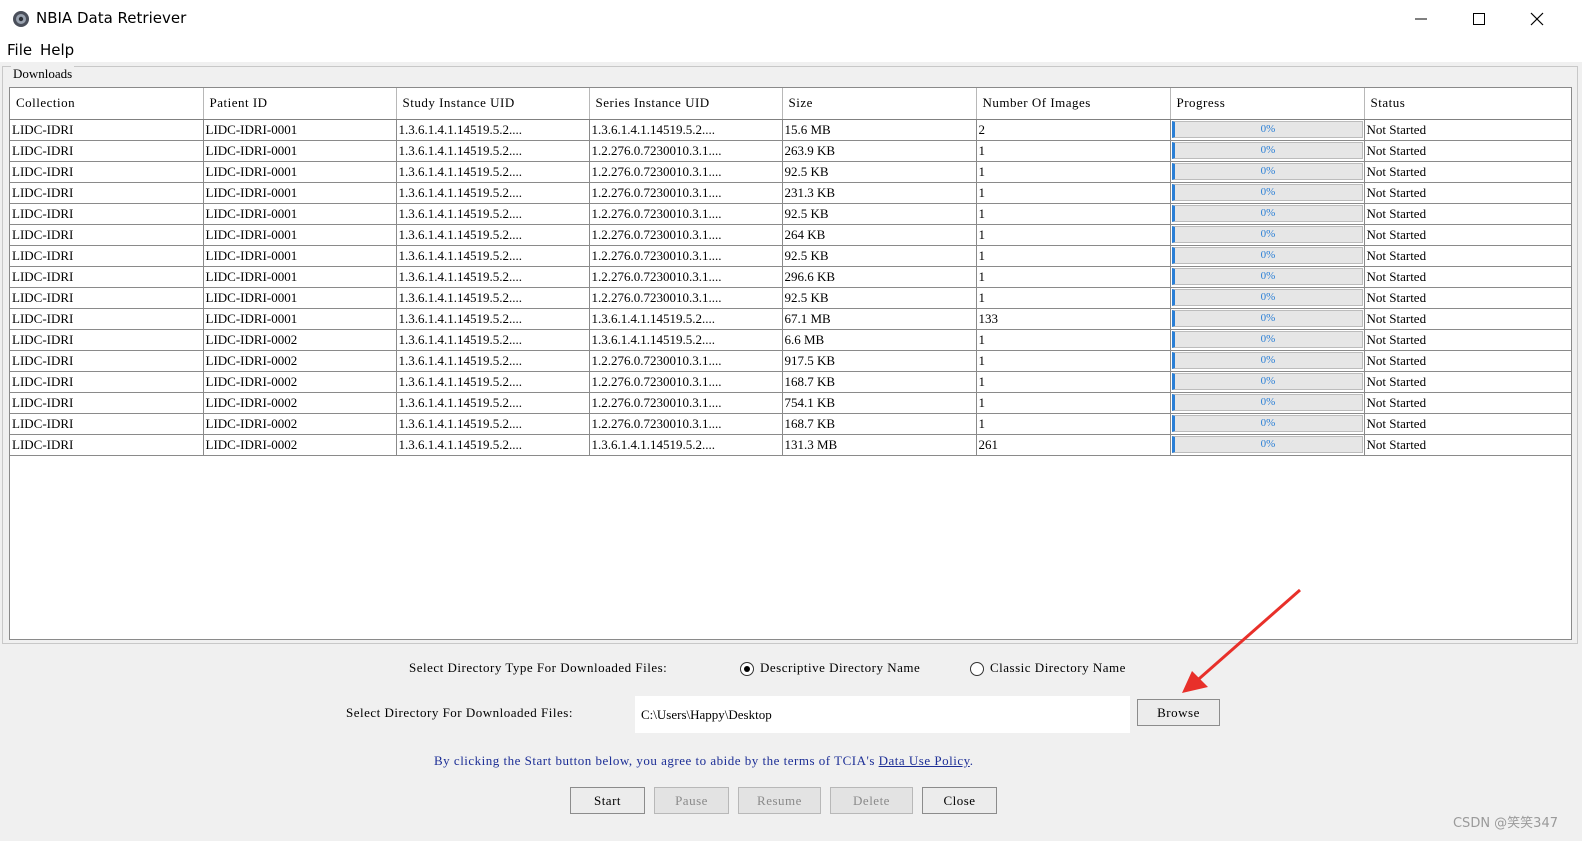  I want to click on delete-button: Delete, so click(871, 800).